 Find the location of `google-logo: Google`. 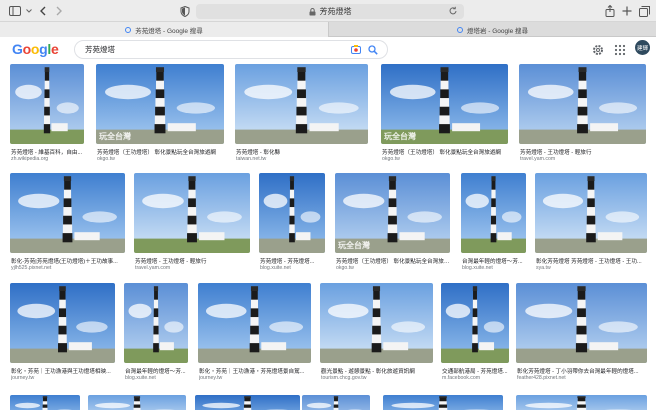

google-logo: Google is located at coordinates (35, 49).